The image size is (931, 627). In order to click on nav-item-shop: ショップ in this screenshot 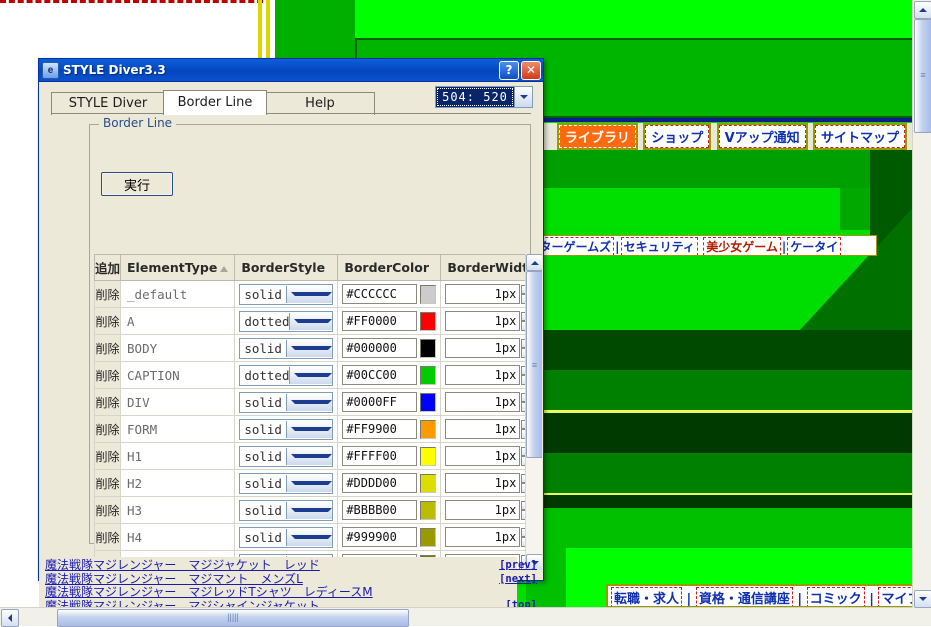, I will do `click(677, 136)`.